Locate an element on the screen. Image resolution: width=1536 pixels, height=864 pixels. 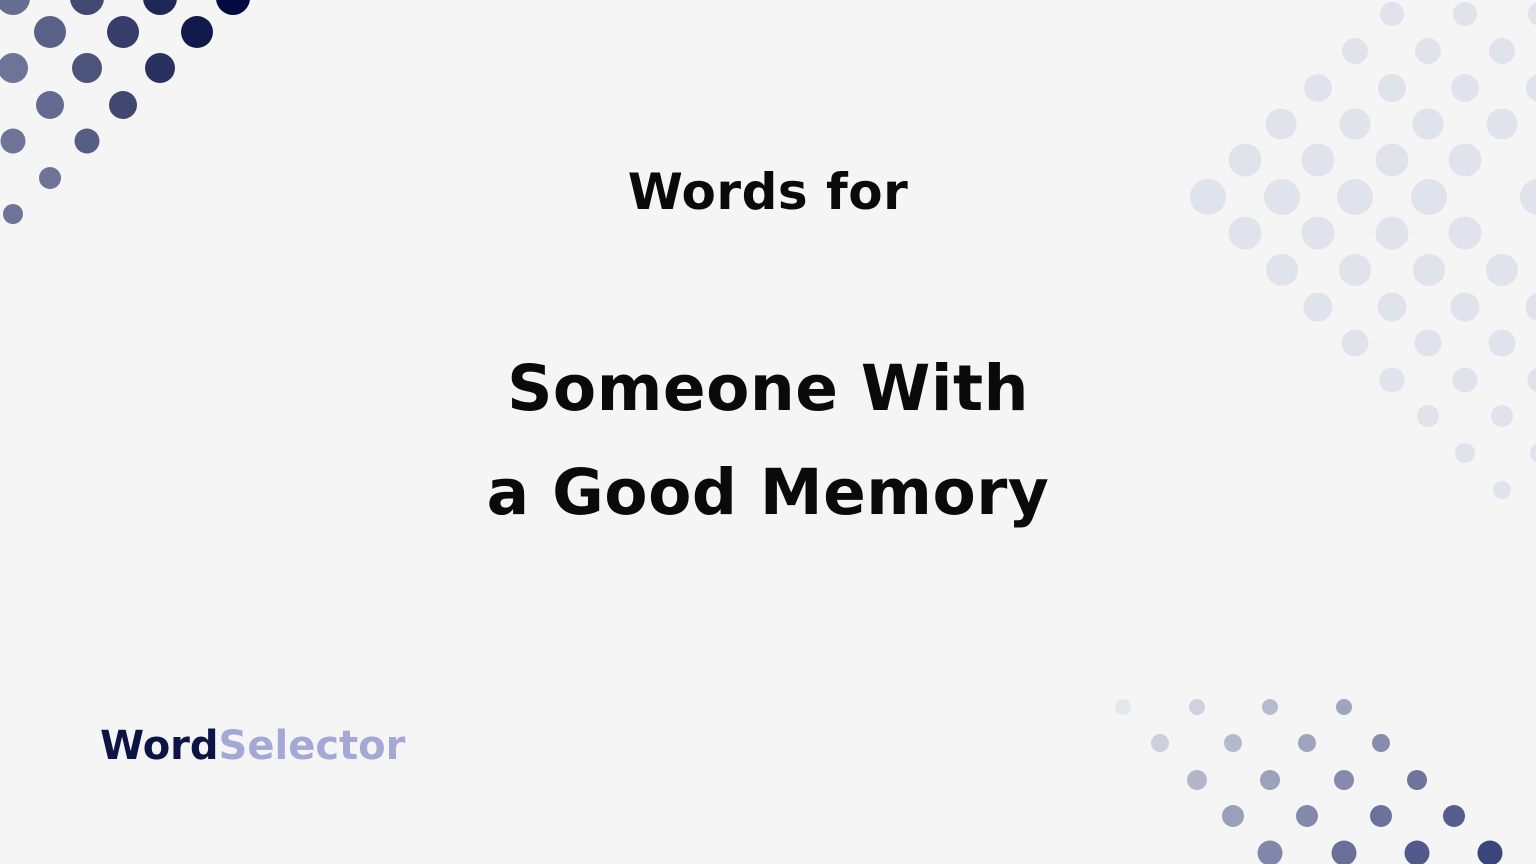
logo-word: Word is located at coordinates (159, 746).